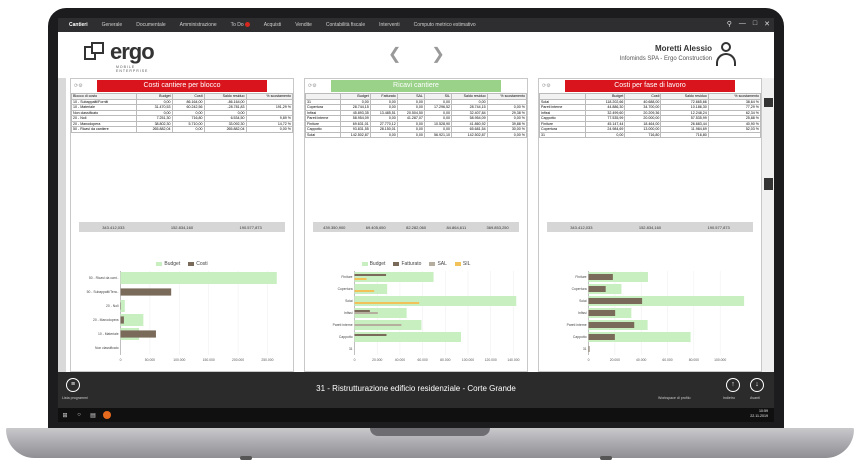  What do you see at coordinates (466, 264) in the screenshot?
I see `legend-label: SIL` at bounding box center [466, 264].